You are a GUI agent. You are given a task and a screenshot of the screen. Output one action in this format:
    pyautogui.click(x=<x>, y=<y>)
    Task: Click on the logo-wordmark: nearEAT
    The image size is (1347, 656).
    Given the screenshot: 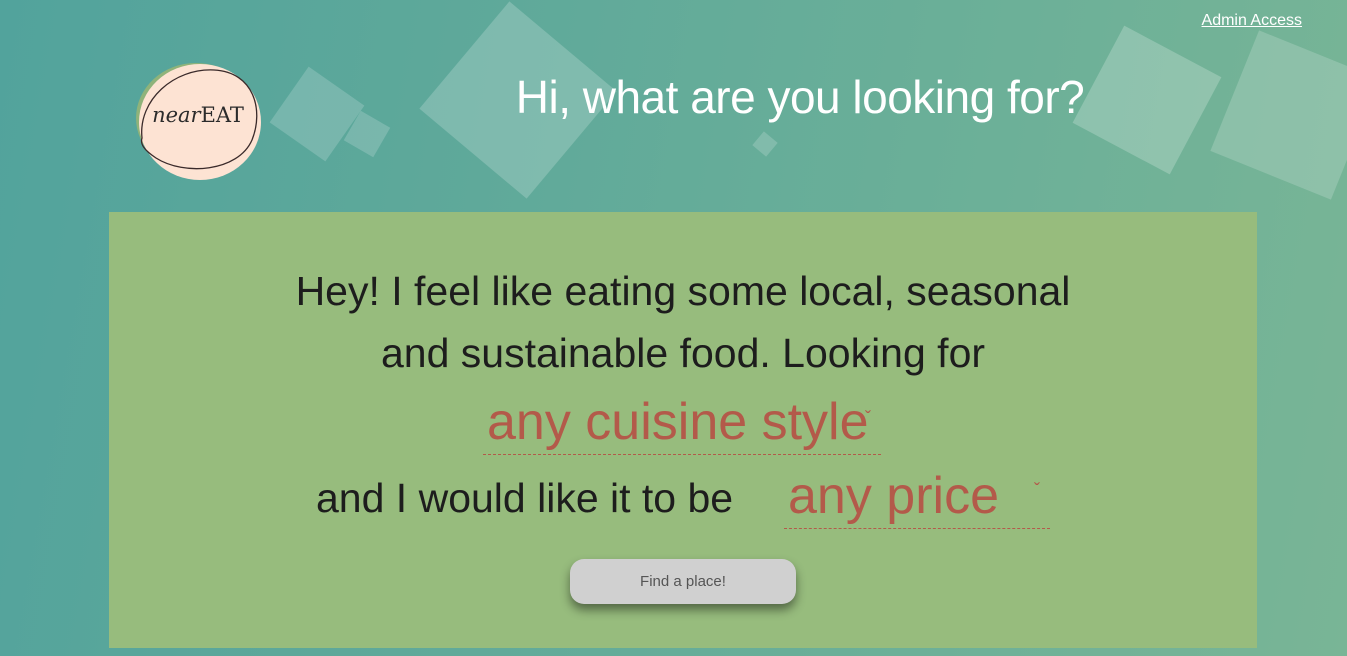 What is the action you would take?
    pyautogui.click(x=198, y=115)
    